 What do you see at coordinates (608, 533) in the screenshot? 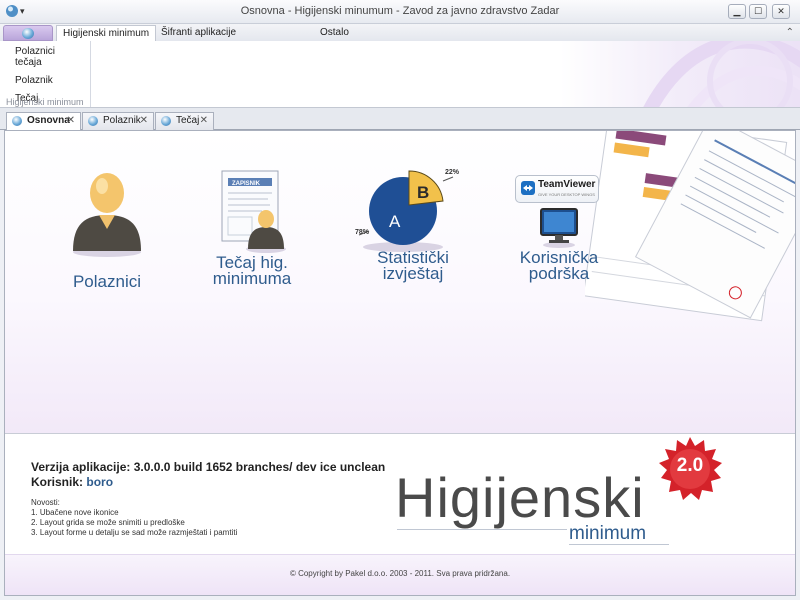
I see `logo-sub-text: minimum` at bounding box center [608, 533].